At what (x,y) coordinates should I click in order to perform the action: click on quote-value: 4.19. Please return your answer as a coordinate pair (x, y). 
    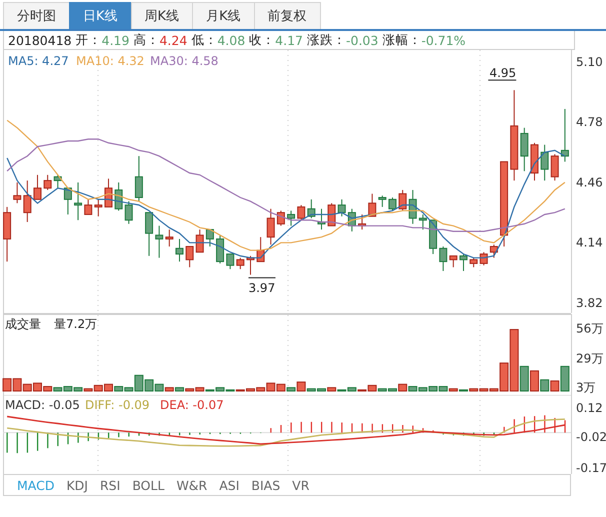
    Looking at the image, I should click on (116, 40).